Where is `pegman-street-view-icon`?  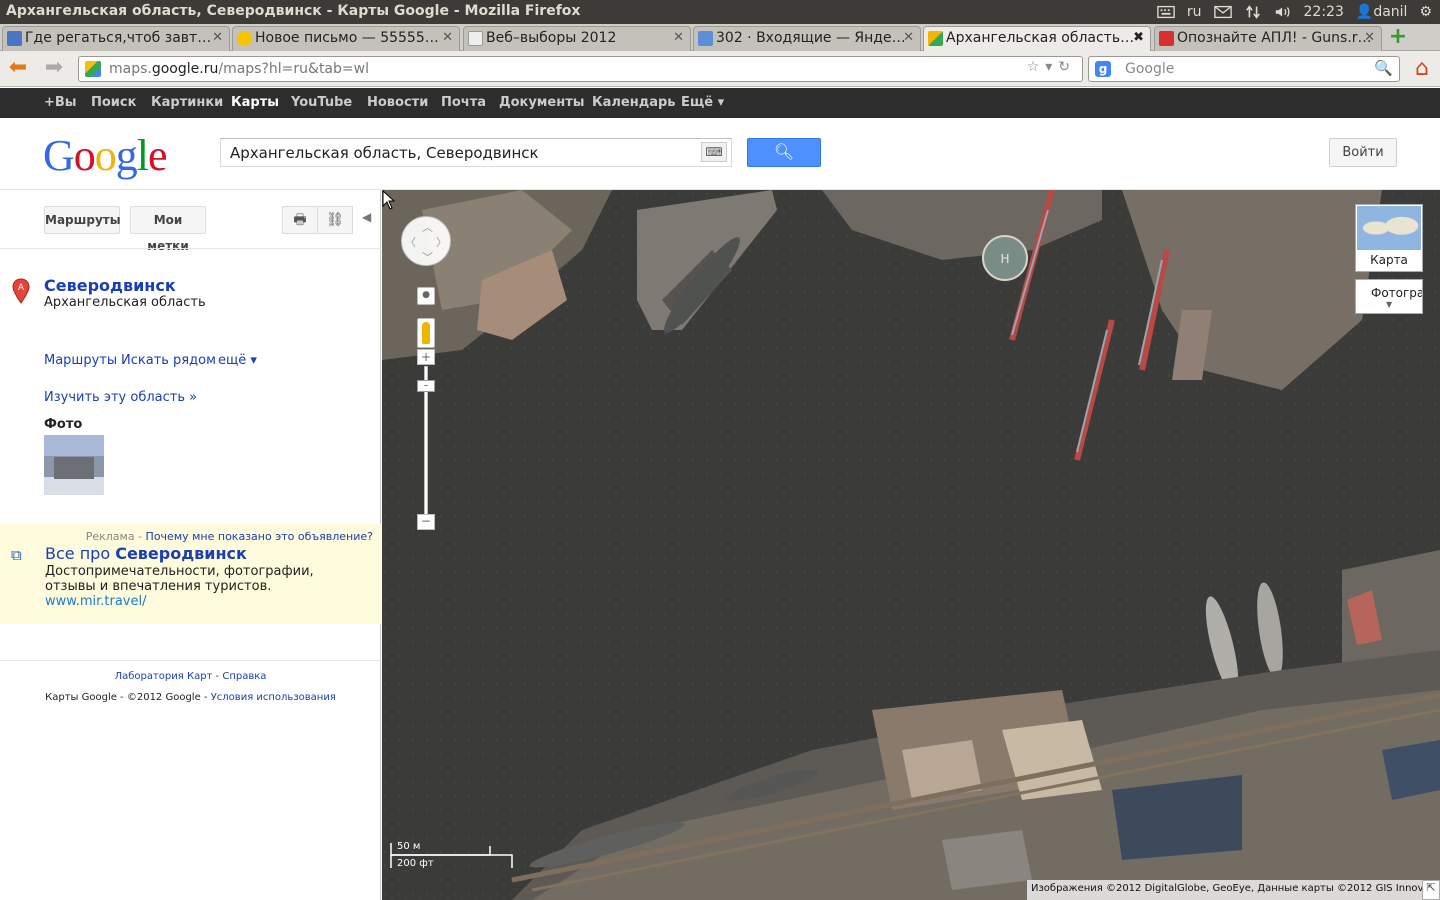
pegman-street-view-icon is located at coordinates (426, 333).